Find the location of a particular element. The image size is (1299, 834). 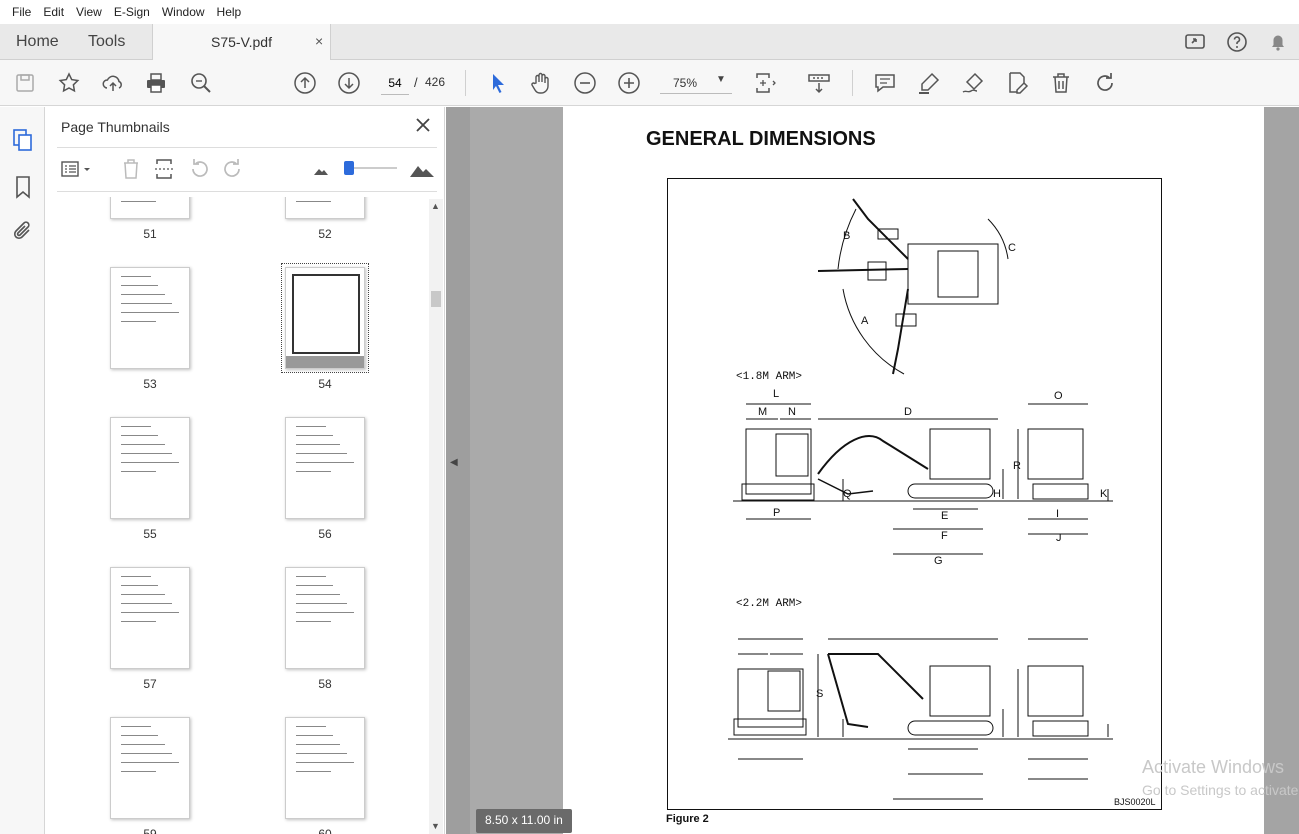

dimension-label: M is located at coordinates (762, 412).